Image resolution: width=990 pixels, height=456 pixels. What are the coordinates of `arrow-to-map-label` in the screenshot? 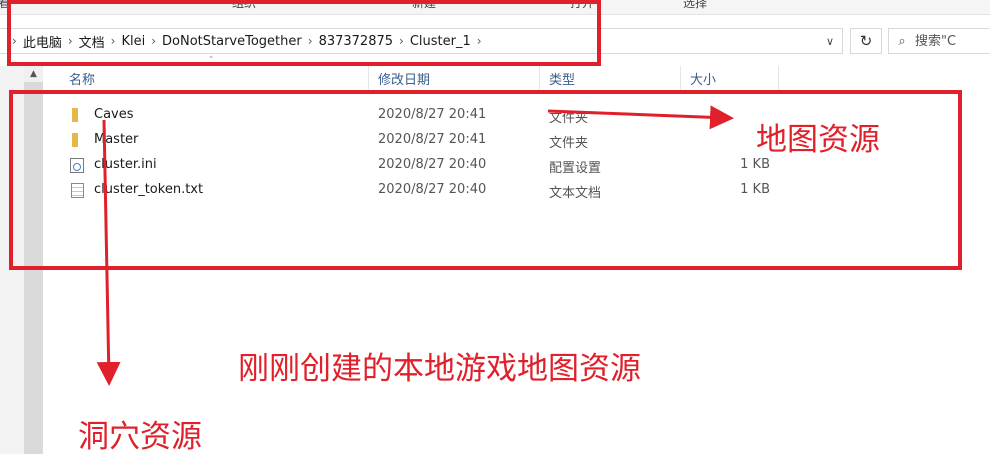 It's located at (640, 117).